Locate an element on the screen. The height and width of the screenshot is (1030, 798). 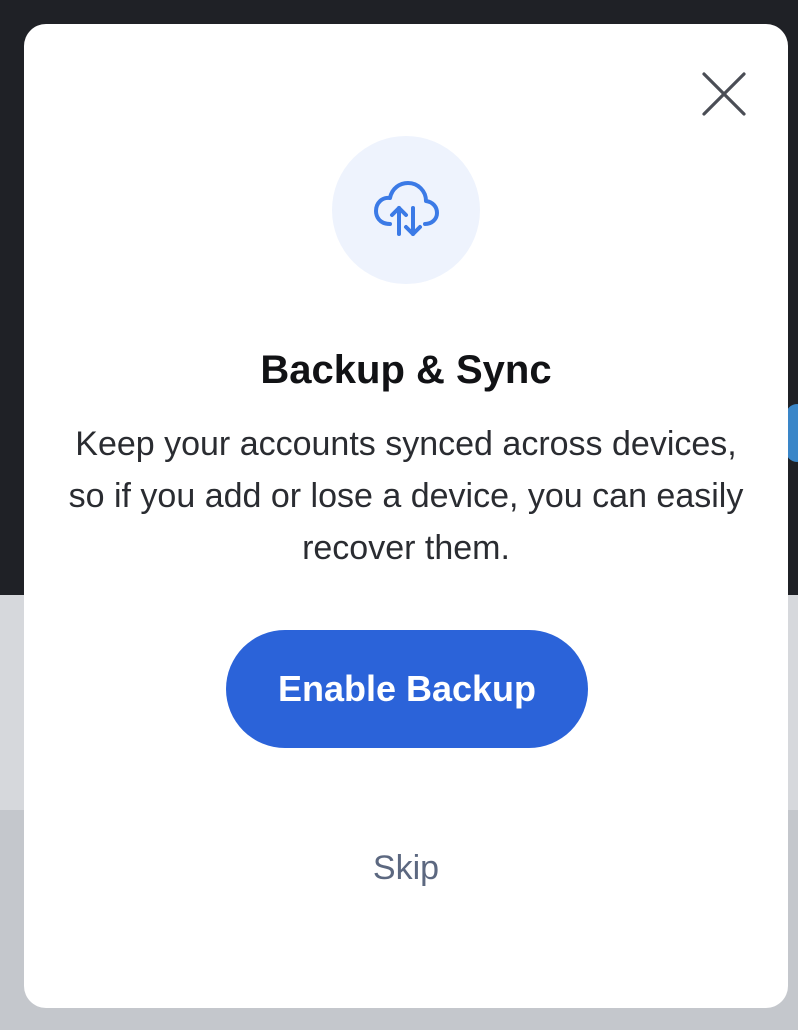
feature-icon-badge is located at coordinates (406, 210).